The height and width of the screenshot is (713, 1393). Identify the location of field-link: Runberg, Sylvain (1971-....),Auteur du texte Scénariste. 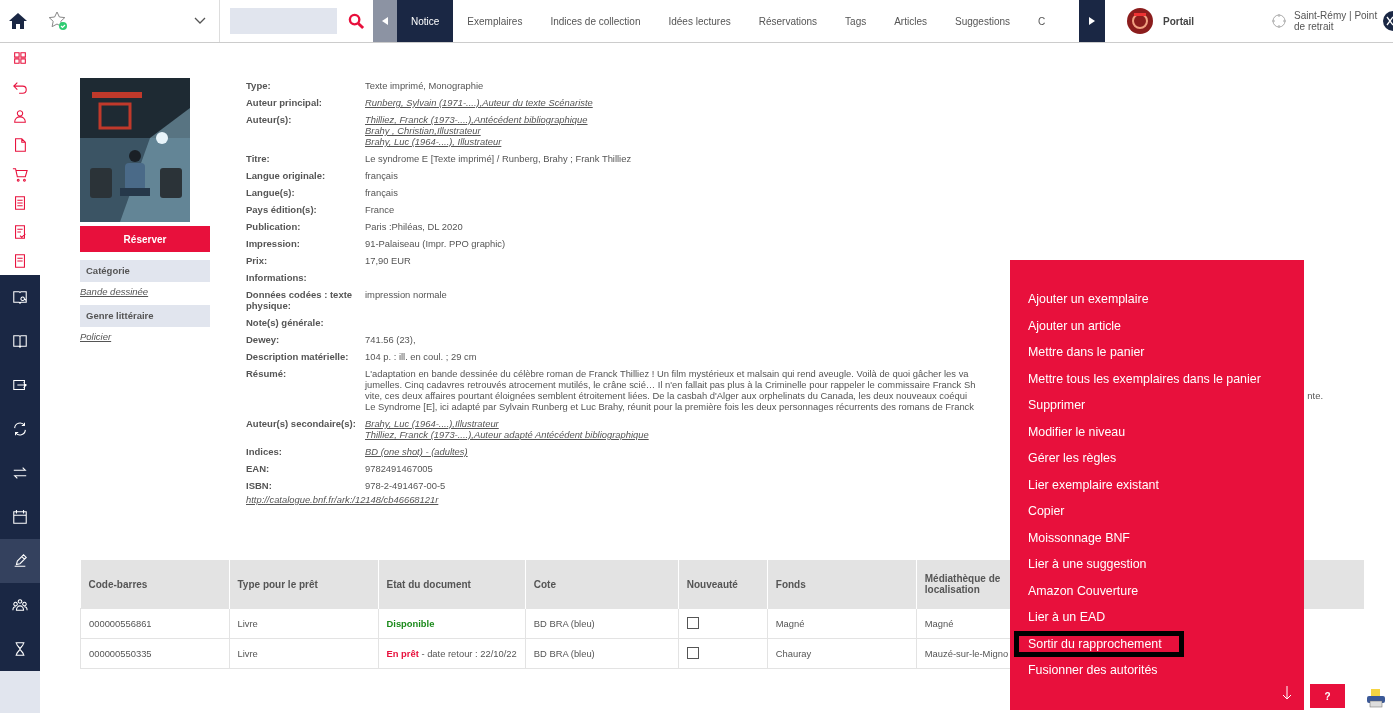
(479, 102).